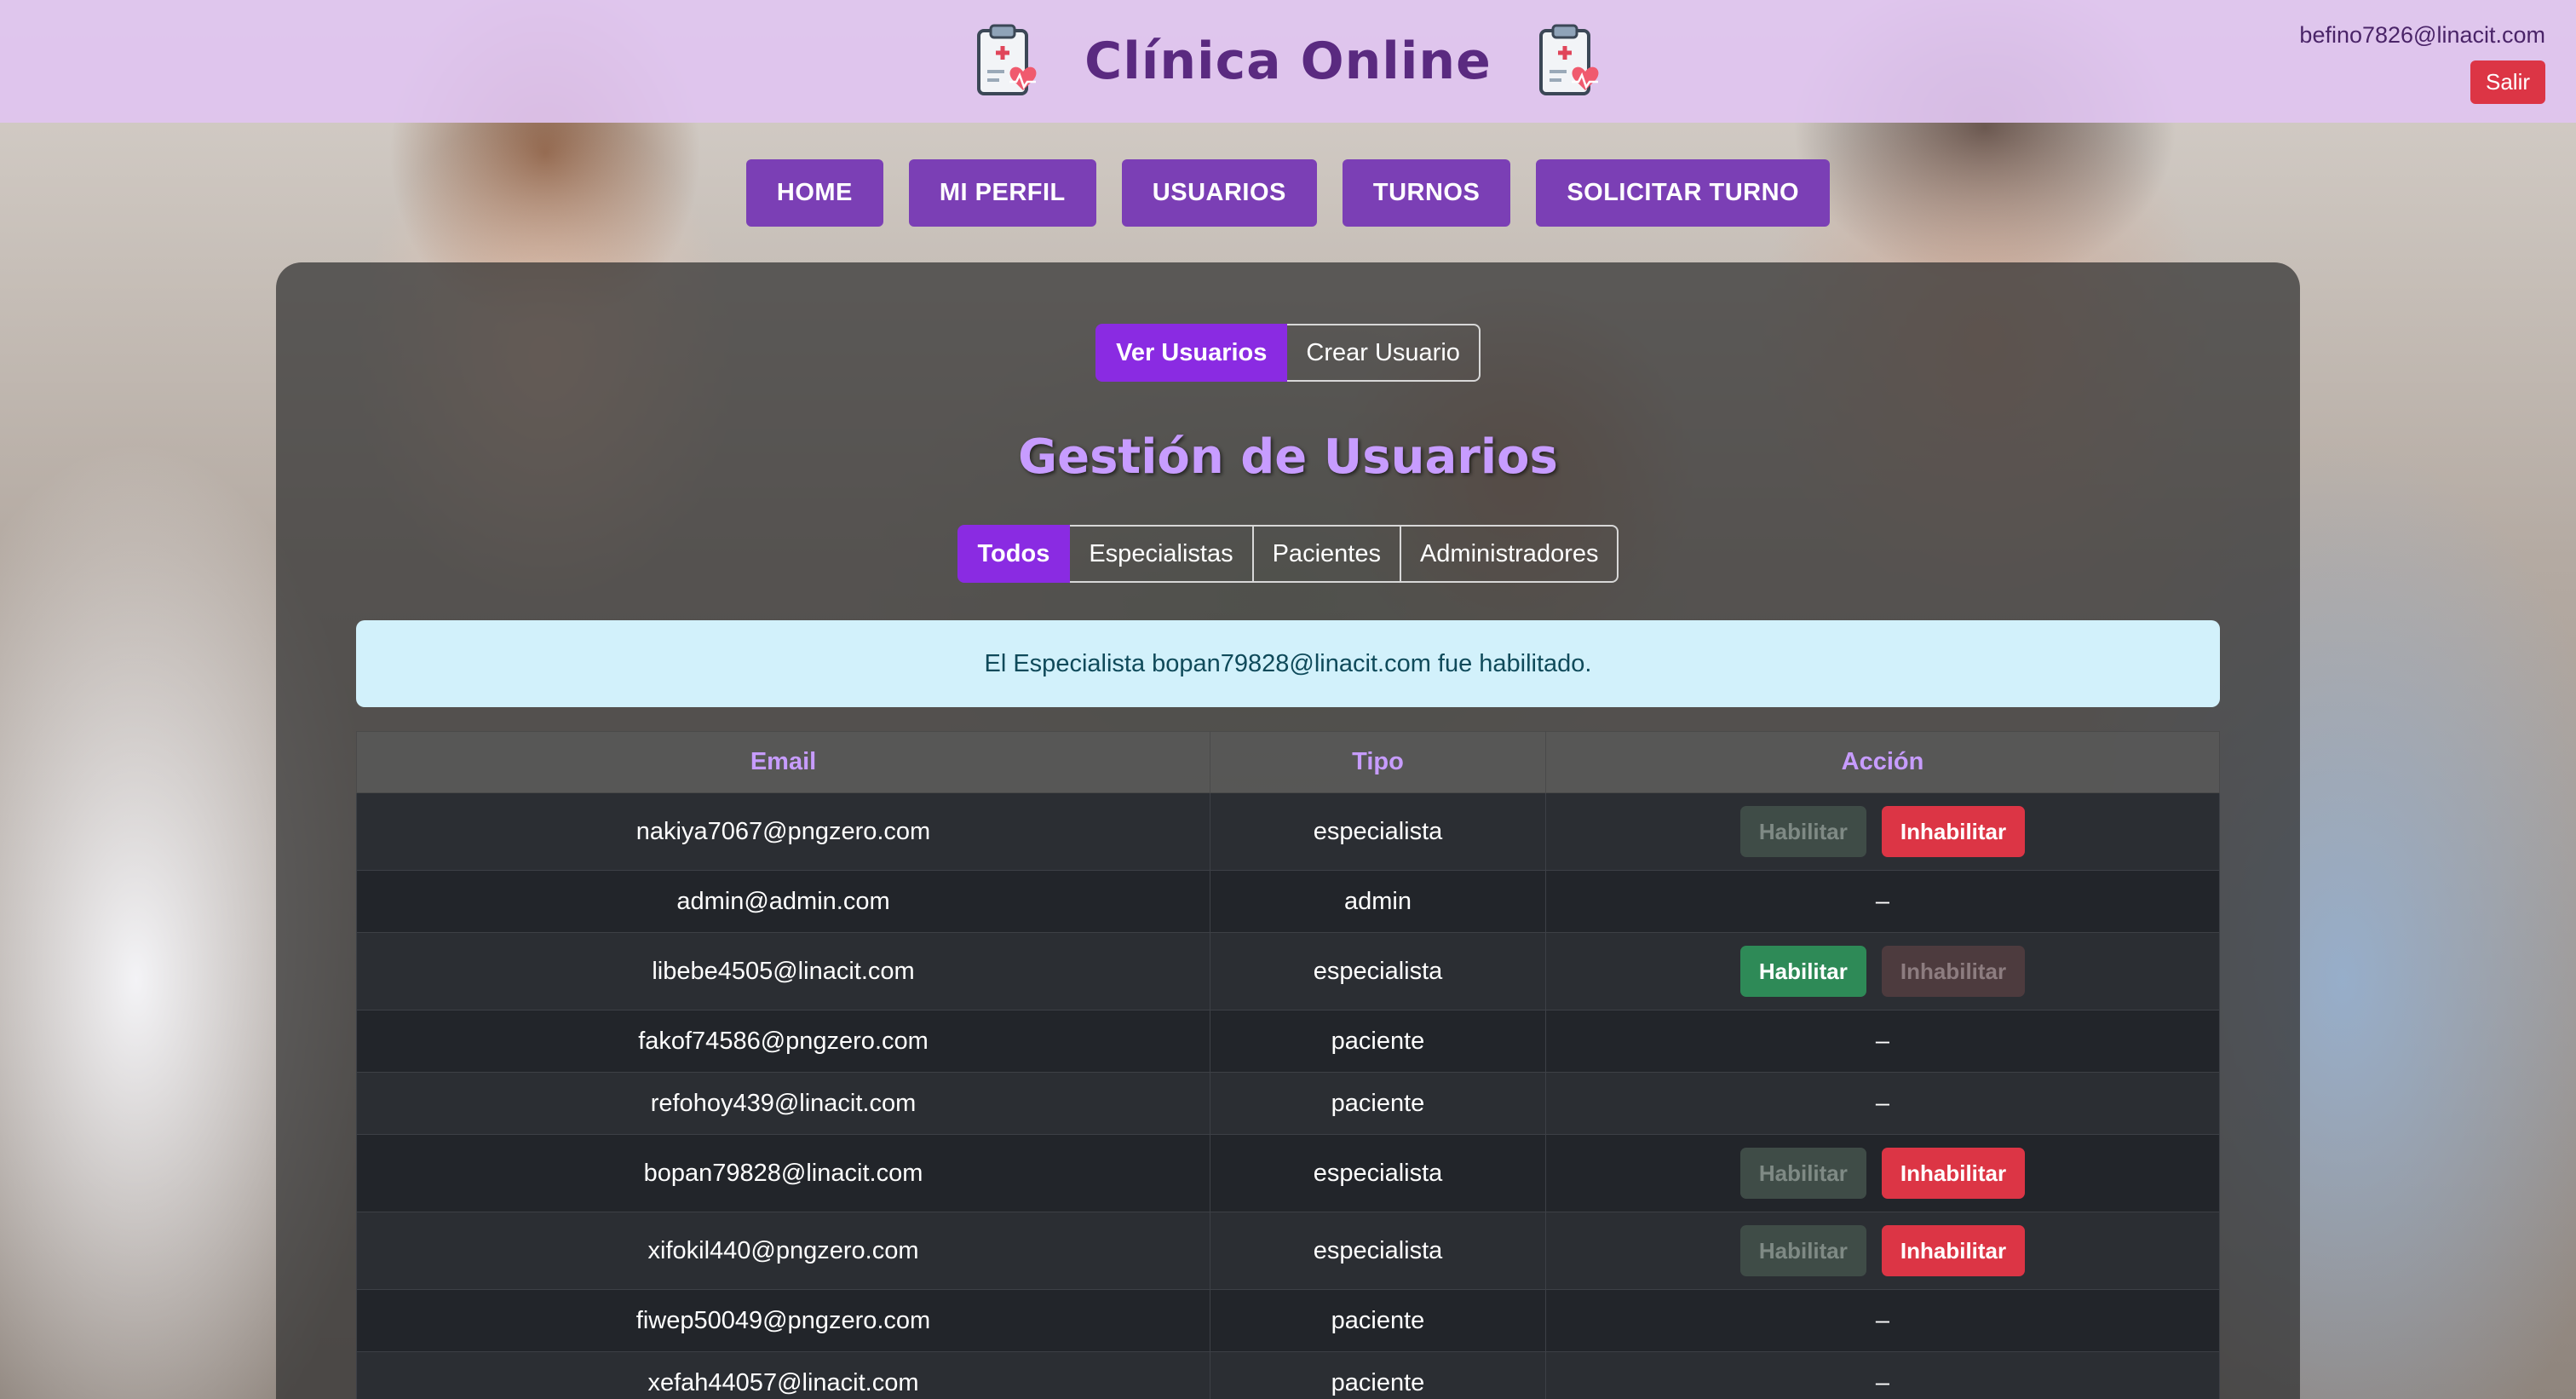 The image size is (2576, 1399). I want to click on table-row: xefah44057@linacit.com paciente –, so click(1288, 1375).